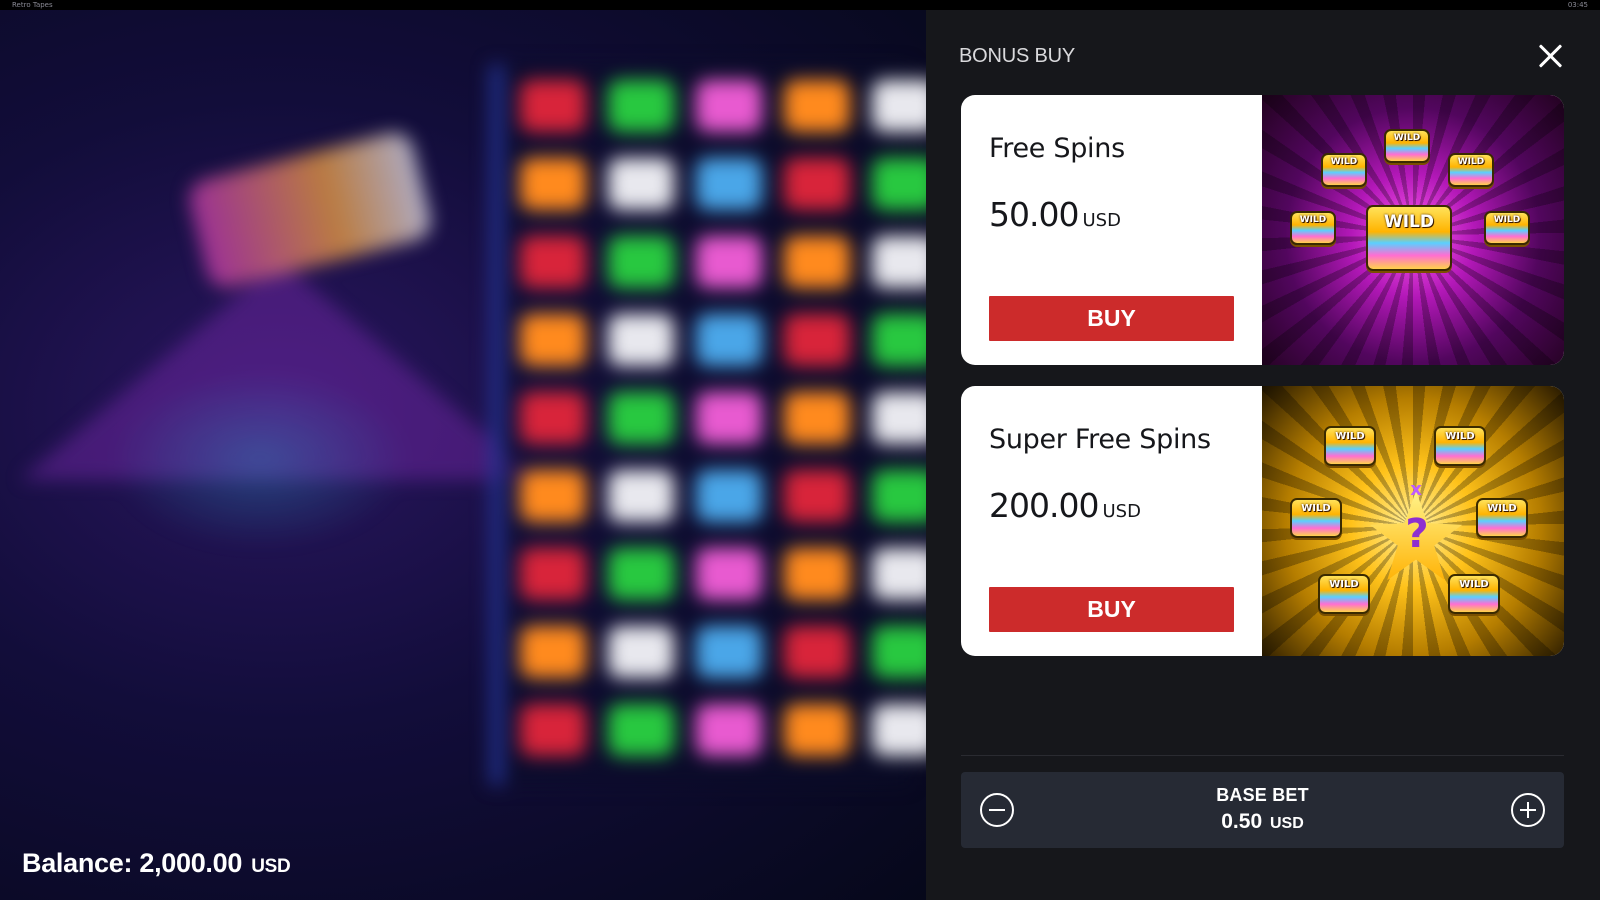 This screenshot has height=900, width=1600. I want to click on bet-label: BASE BET, so click(1262, 795).